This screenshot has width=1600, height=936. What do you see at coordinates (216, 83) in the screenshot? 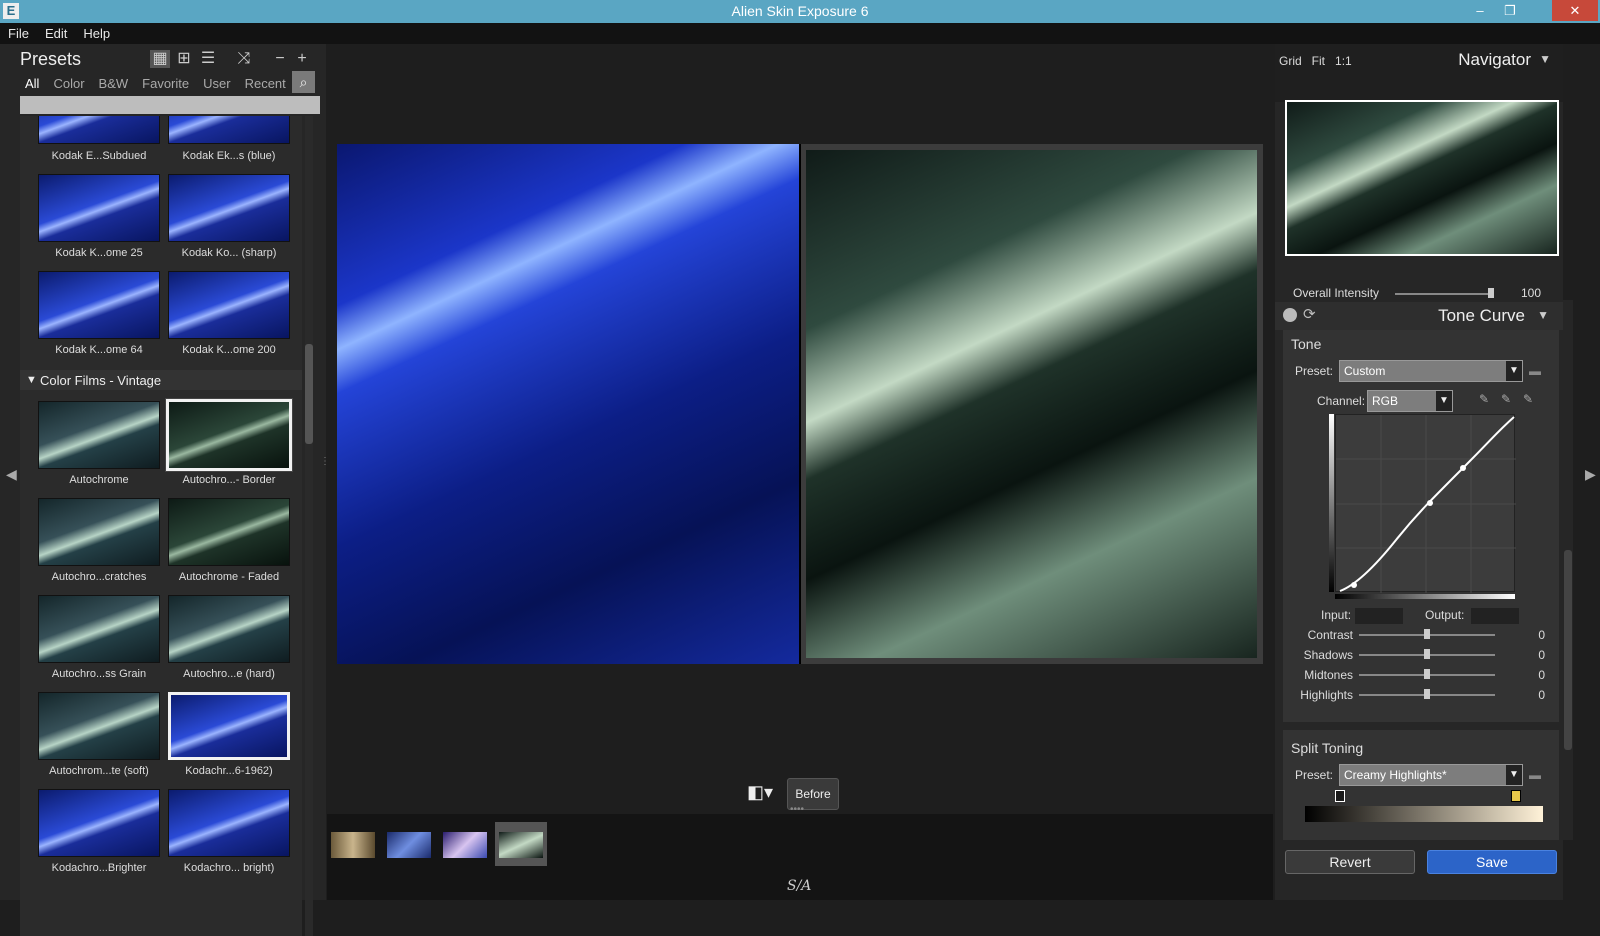
I see `tab-user: User` at bounding box center [216, 83].